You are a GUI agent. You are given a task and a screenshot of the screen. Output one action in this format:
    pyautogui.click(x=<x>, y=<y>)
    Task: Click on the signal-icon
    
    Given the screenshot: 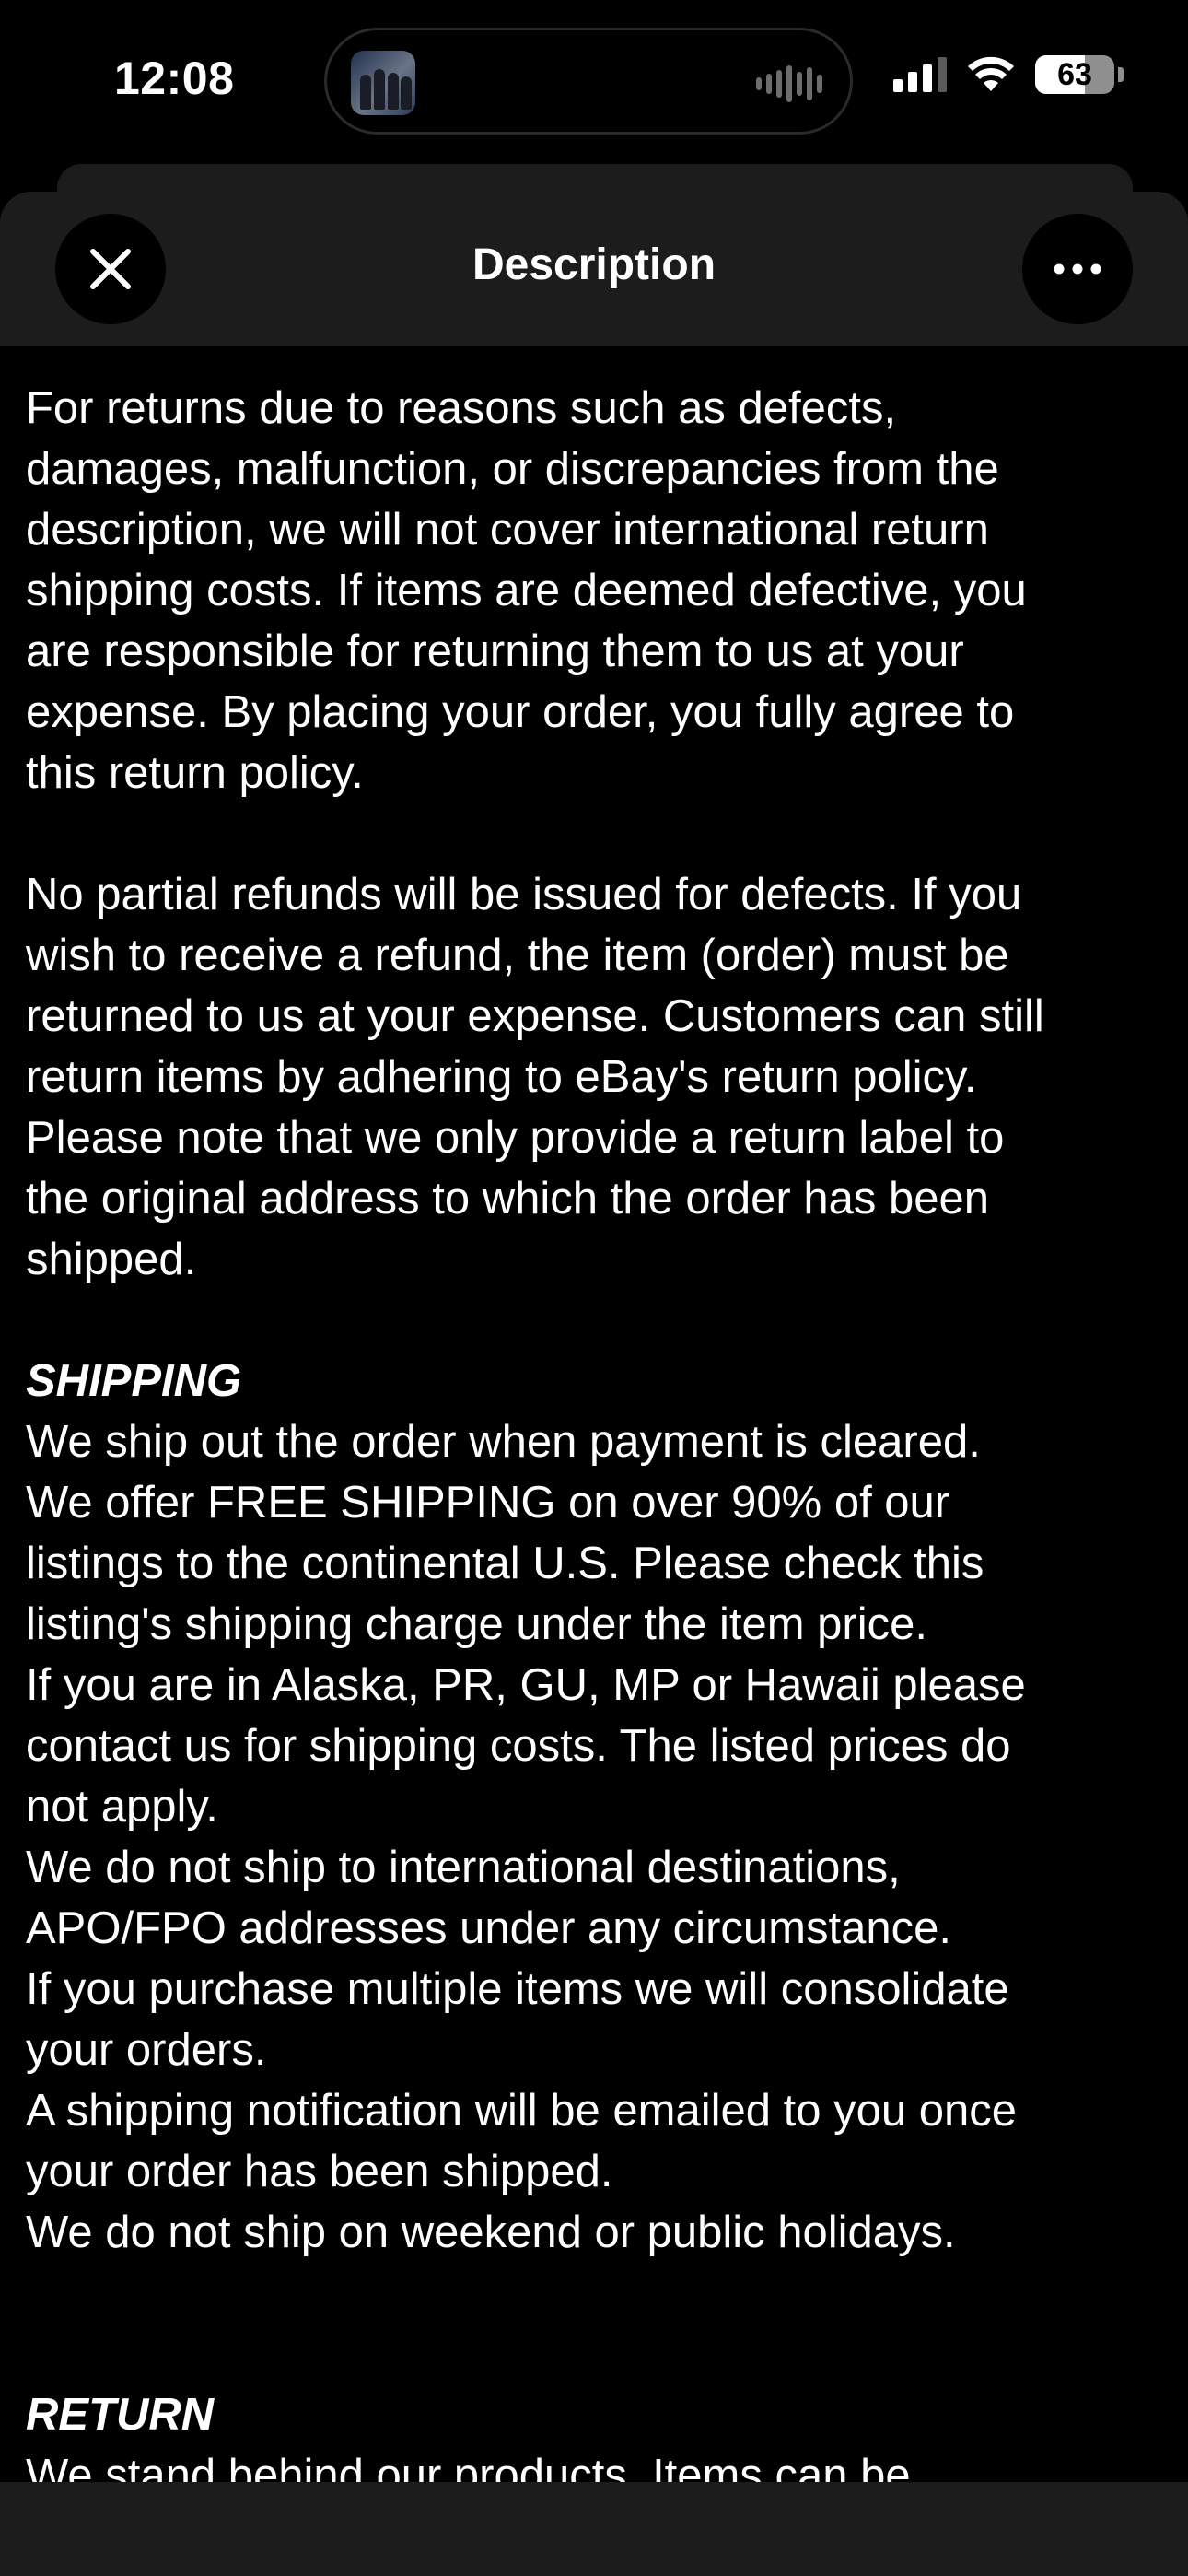 What is the action you would take?
    pyautogui.click(x=920, y=74)
    